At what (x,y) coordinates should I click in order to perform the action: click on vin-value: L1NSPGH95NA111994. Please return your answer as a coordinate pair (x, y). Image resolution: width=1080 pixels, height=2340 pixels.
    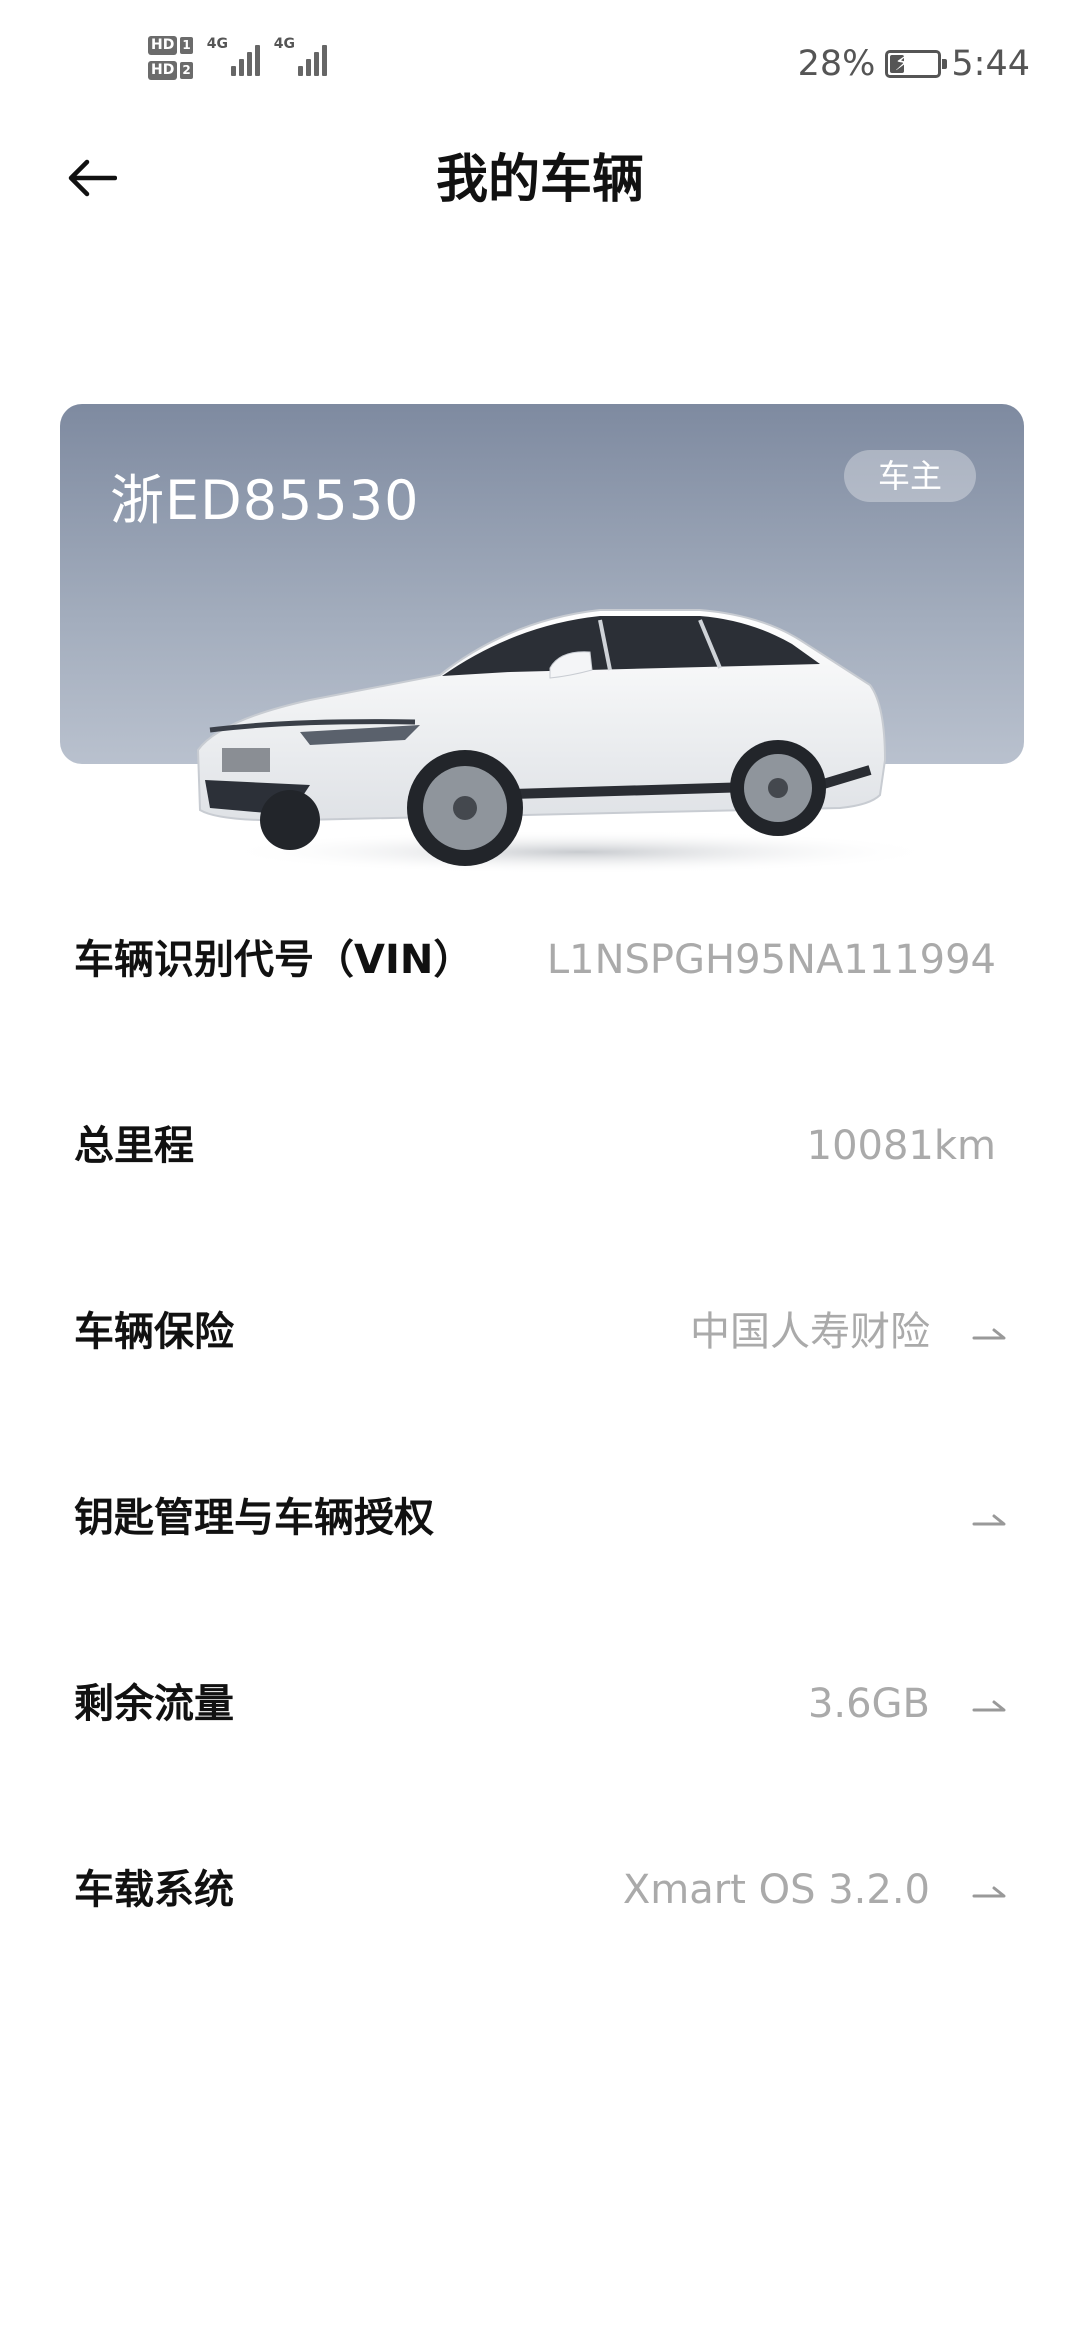
    Looking at the image, I should click on (771, 960).